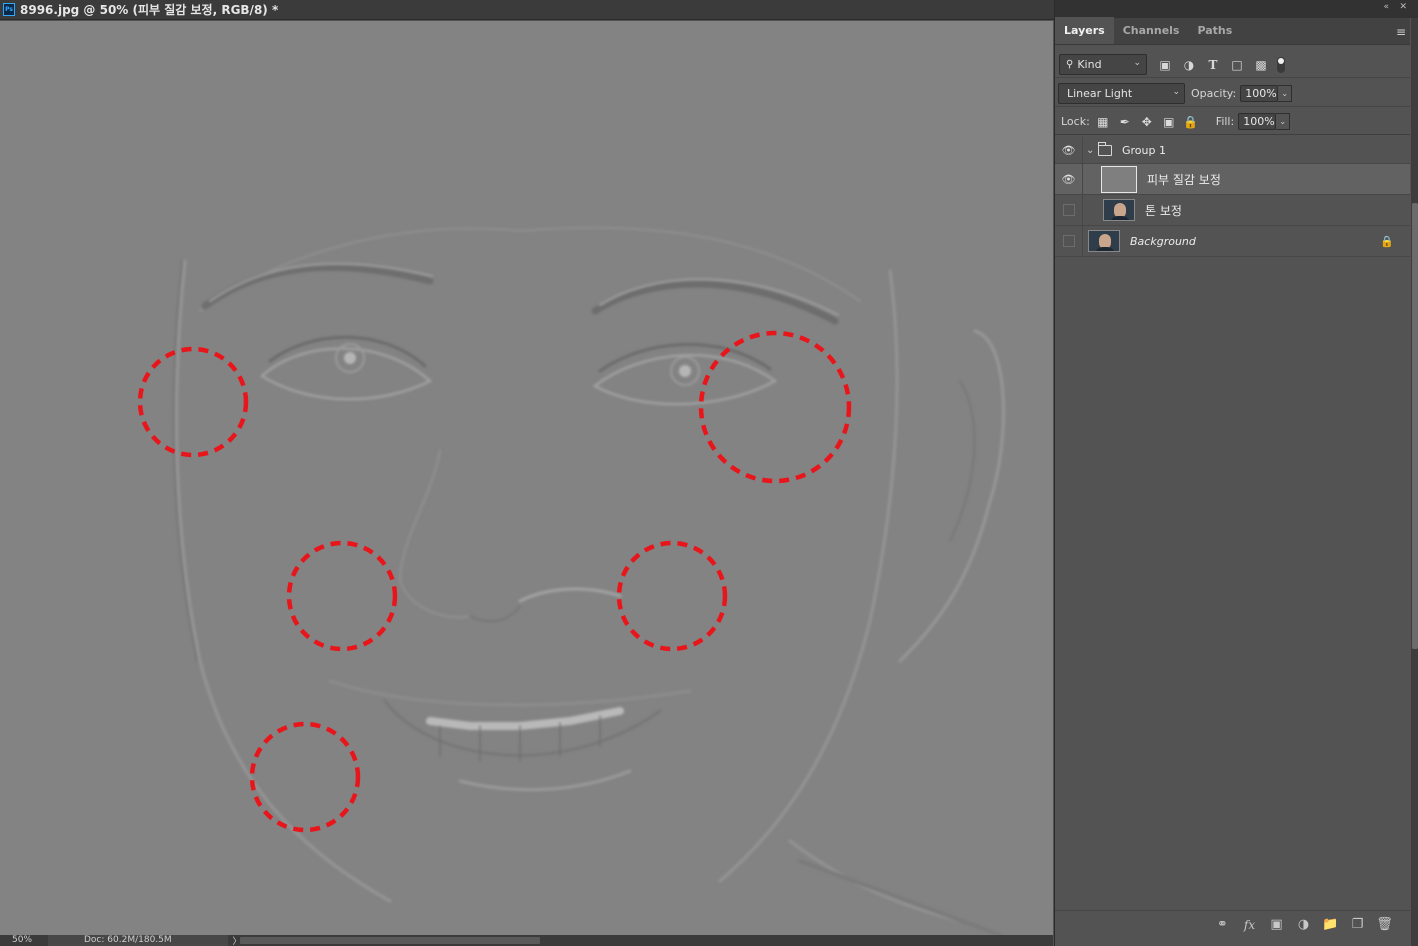 Image resolution: width=1418 pixels, height=946 pixels. What do you see at coordinates (1125, 122) in the screenshot?
I see `lock-image-pixels-icon: ✒` at bounding box center [1125, 122].